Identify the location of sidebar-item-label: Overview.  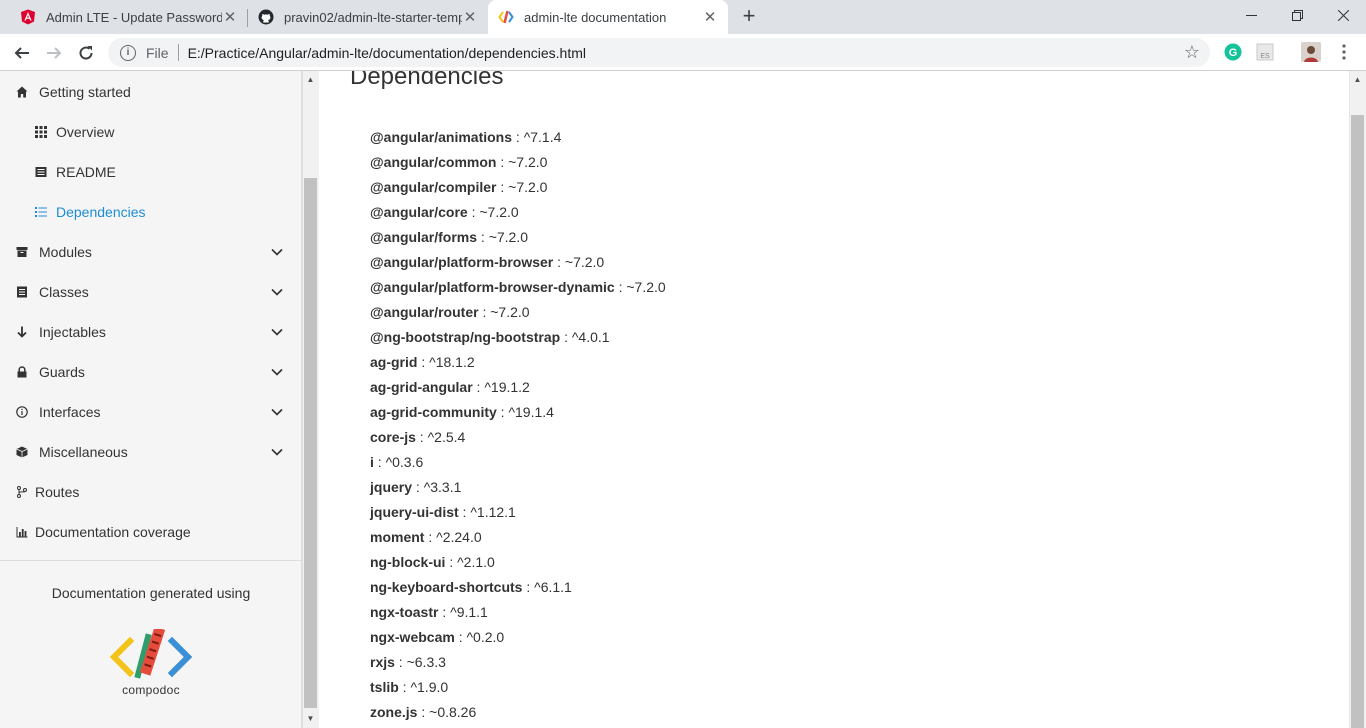
(85, 132).